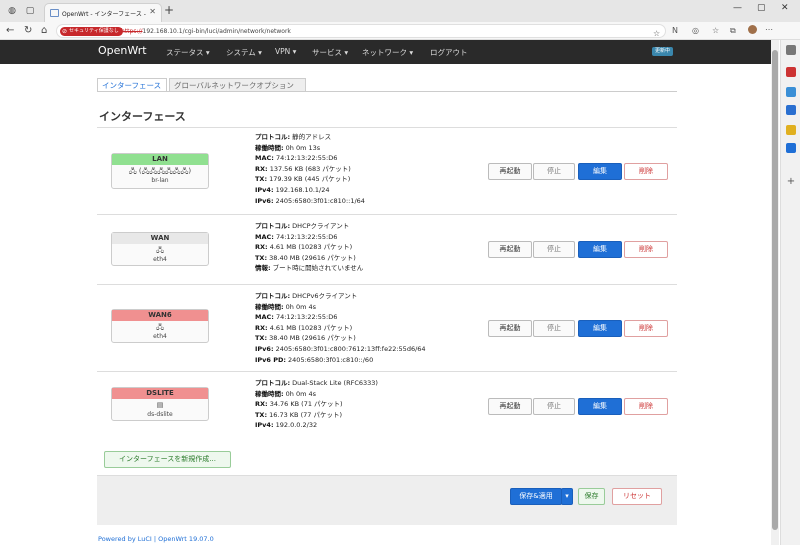 This screenshot has height=545, width=800. I want to click on minimize-icon: —, so click(737, 8).